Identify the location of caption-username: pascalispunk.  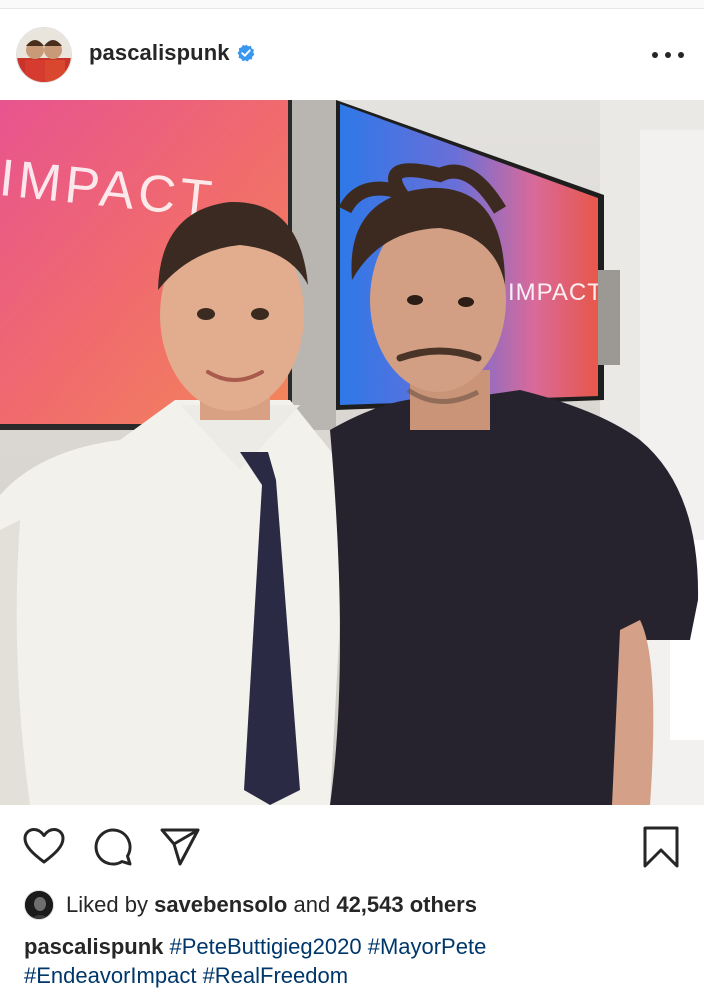
(93, 946).